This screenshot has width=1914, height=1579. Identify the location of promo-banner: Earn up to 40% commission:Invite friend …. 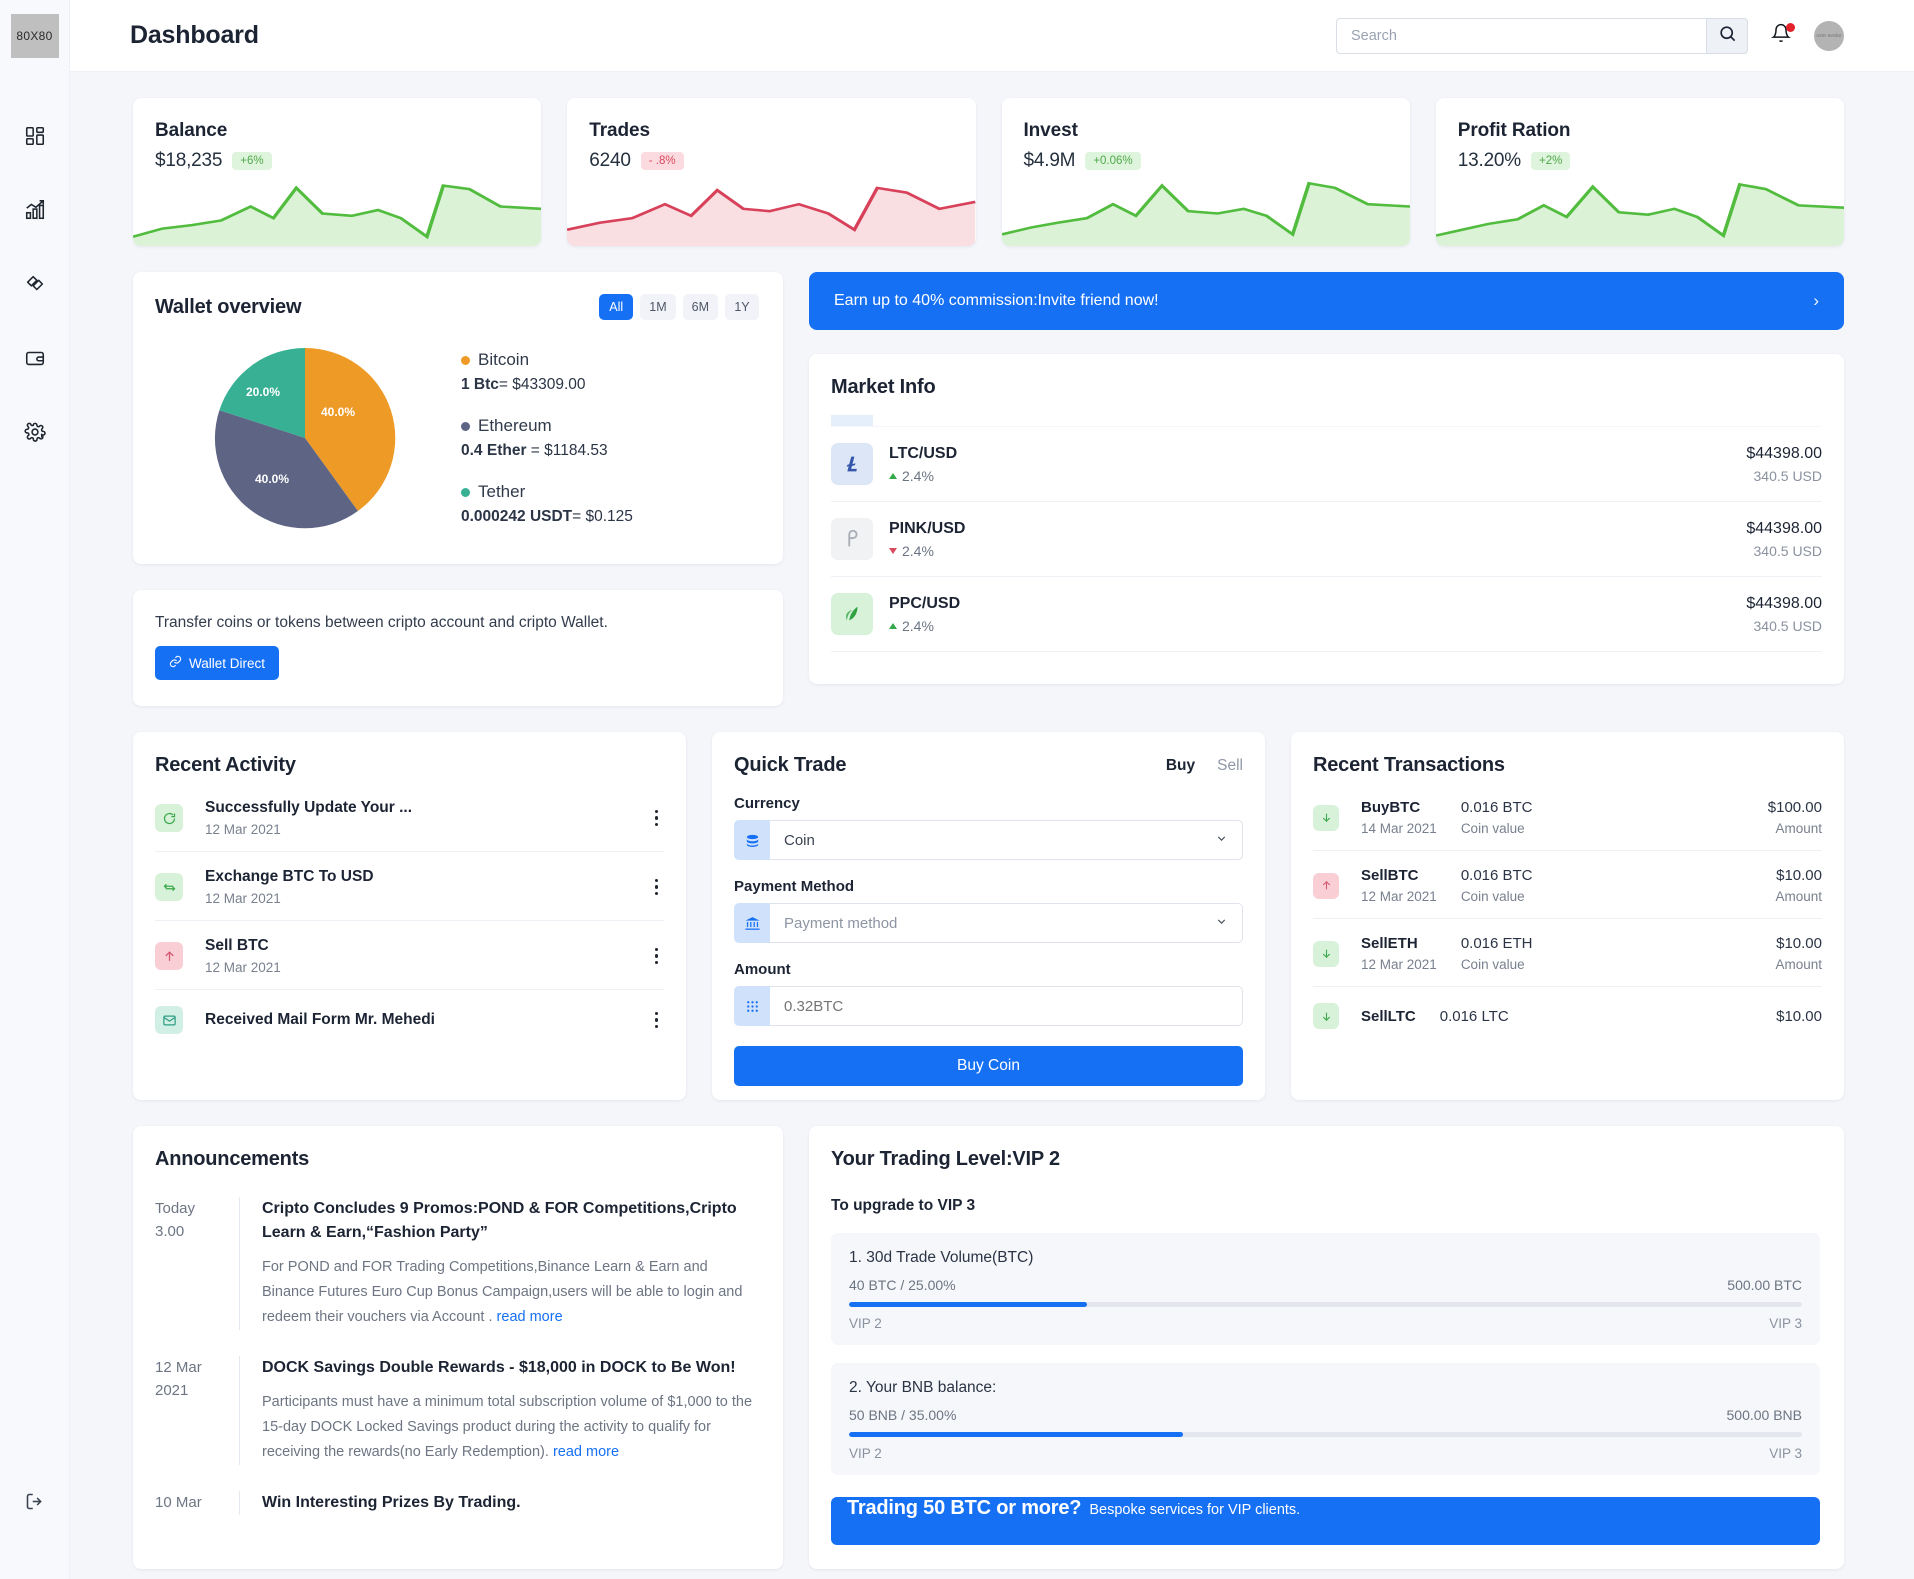
(1326, 301).